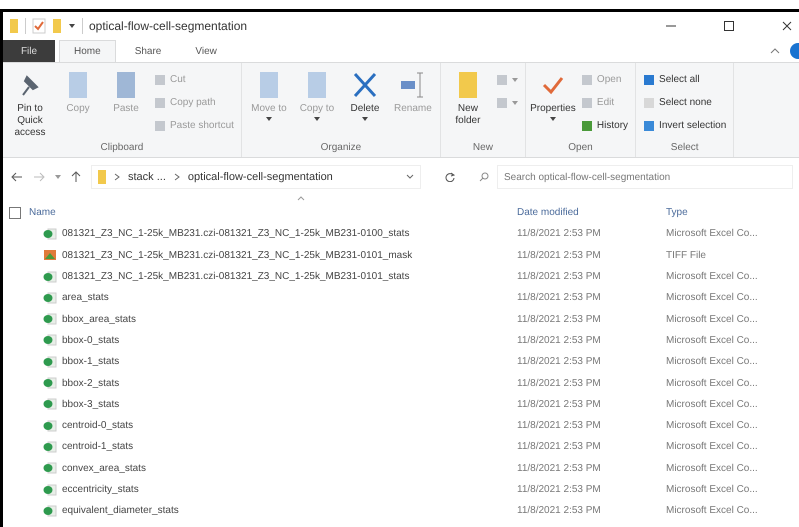 Image resolution: width=799 pixels, height=527 pixels. Describe the element at coordinates (102, 177) in the screenshot. I see `folder-icon` at that location.